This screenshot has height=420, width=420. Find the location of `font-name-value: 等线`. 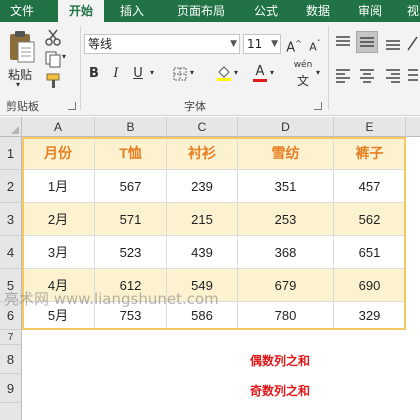

font-name-value: 等线 is located at coordinates (100, 44).